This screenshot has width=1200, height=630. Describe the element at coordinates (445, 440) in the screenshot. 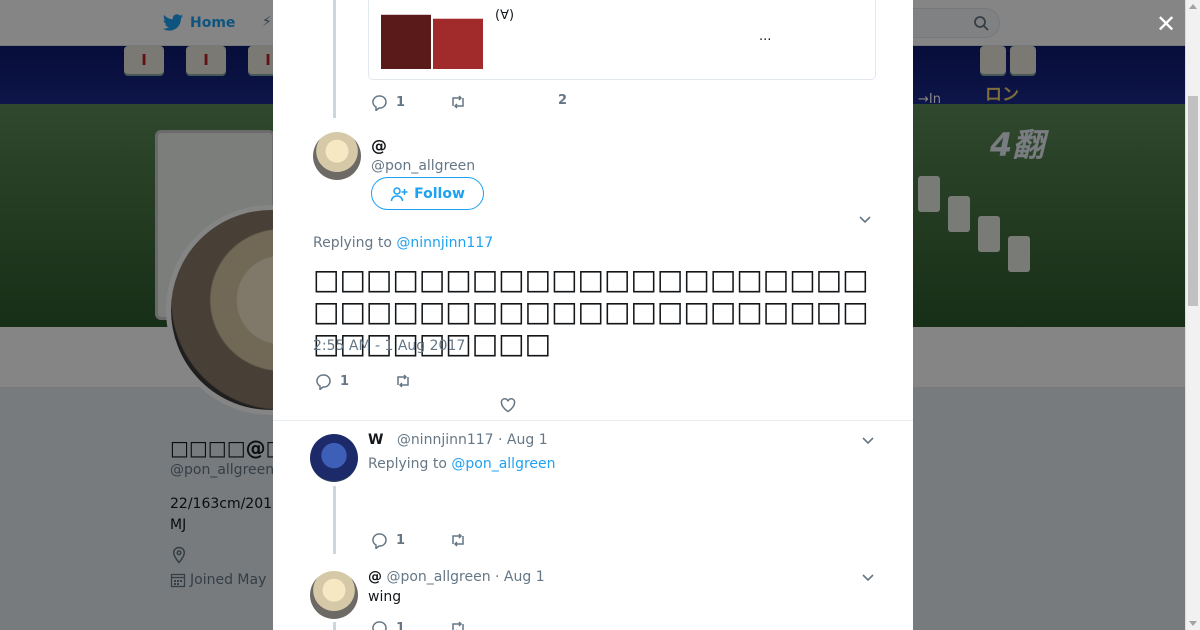

I see `reply-author-handle: @ninnjinn117` at that location.